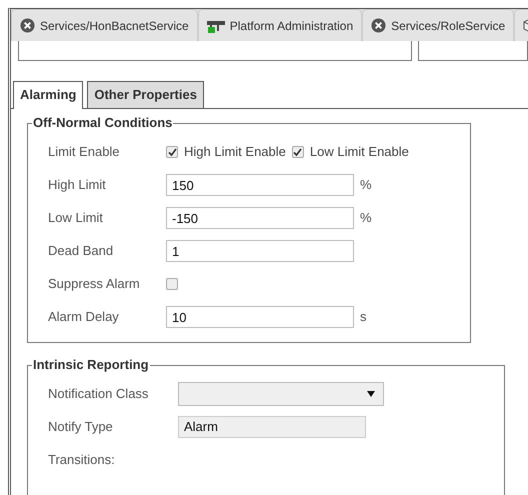  I want to click on field-label: Limit Enable, so click(84, 152).